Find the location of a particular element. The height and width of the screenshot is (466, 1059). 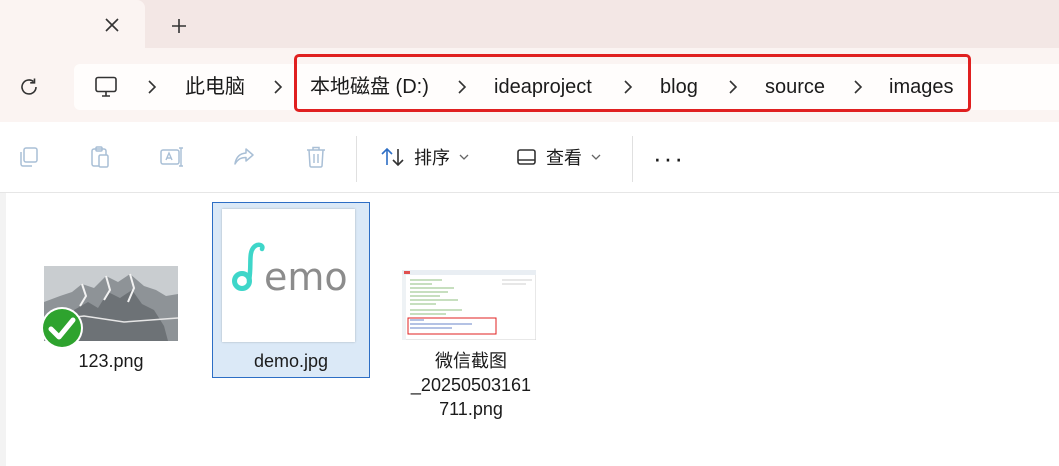

close-icon is located at coordinates (112, 25).